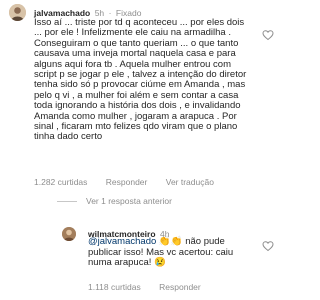 The image size is (320, 300). I want to click on likes-count: 1.118 curtidas, so click(114, 287).